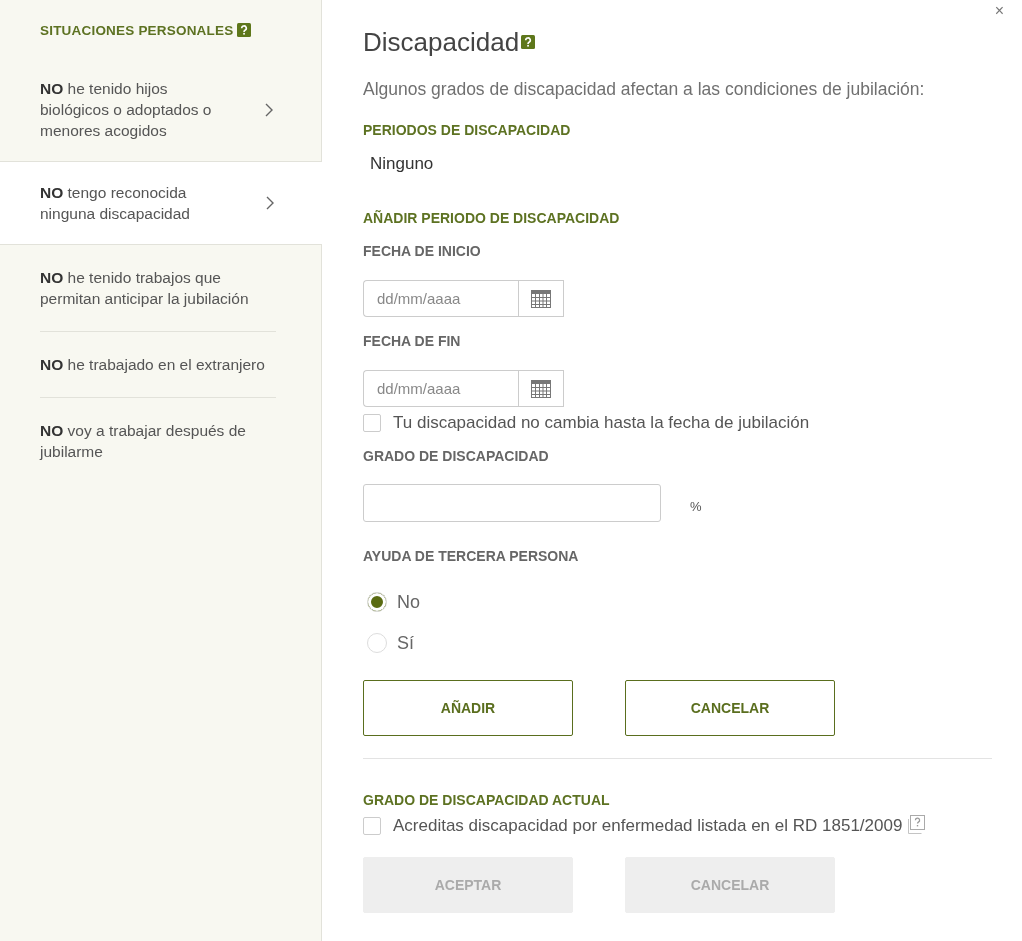 The width and height of the screenshot is (1022, 941). Describe the element at coordinates (405, 643) in the screenshot. I see `radio-label: Sí` at that location.